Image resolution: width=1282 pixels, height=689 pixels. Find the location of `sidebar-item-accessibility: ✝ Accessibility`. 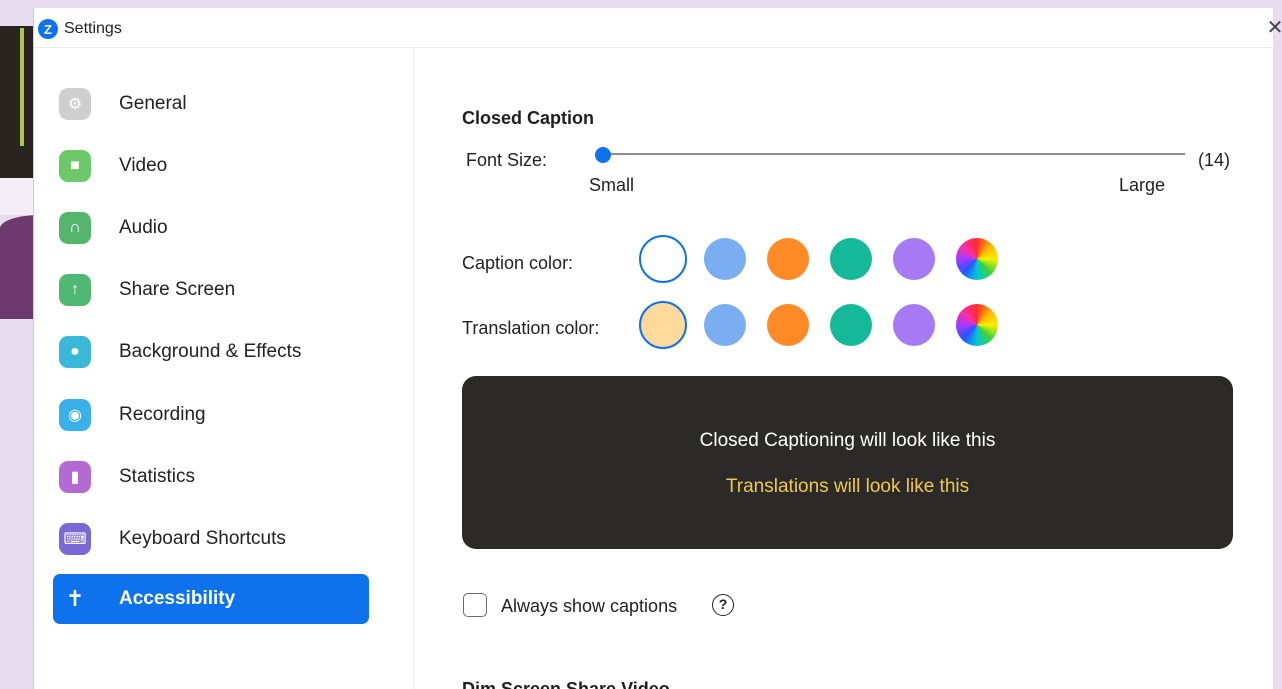

sidebar-item-accessibility: ✝ Accessibility is located at coordinates (211, 599).